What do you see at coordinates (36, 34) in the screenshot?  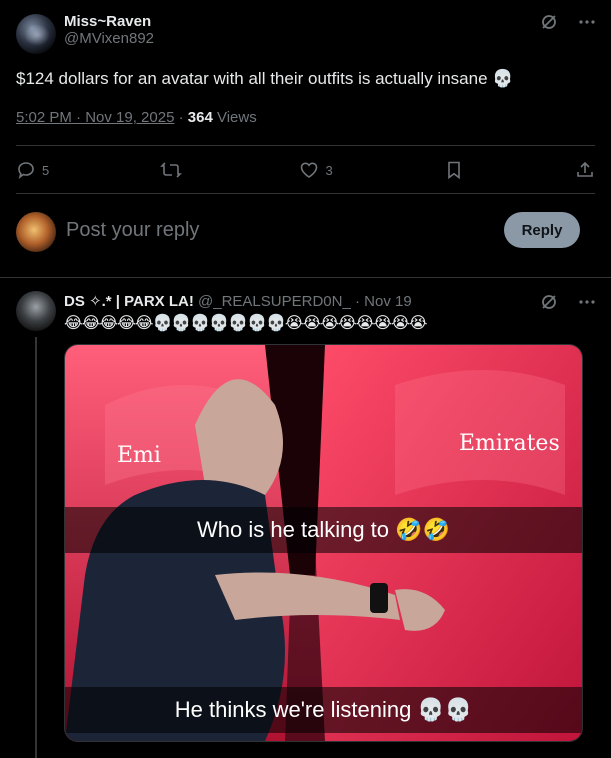 I see `post-author-avatar` at bounding box center [36, 34].